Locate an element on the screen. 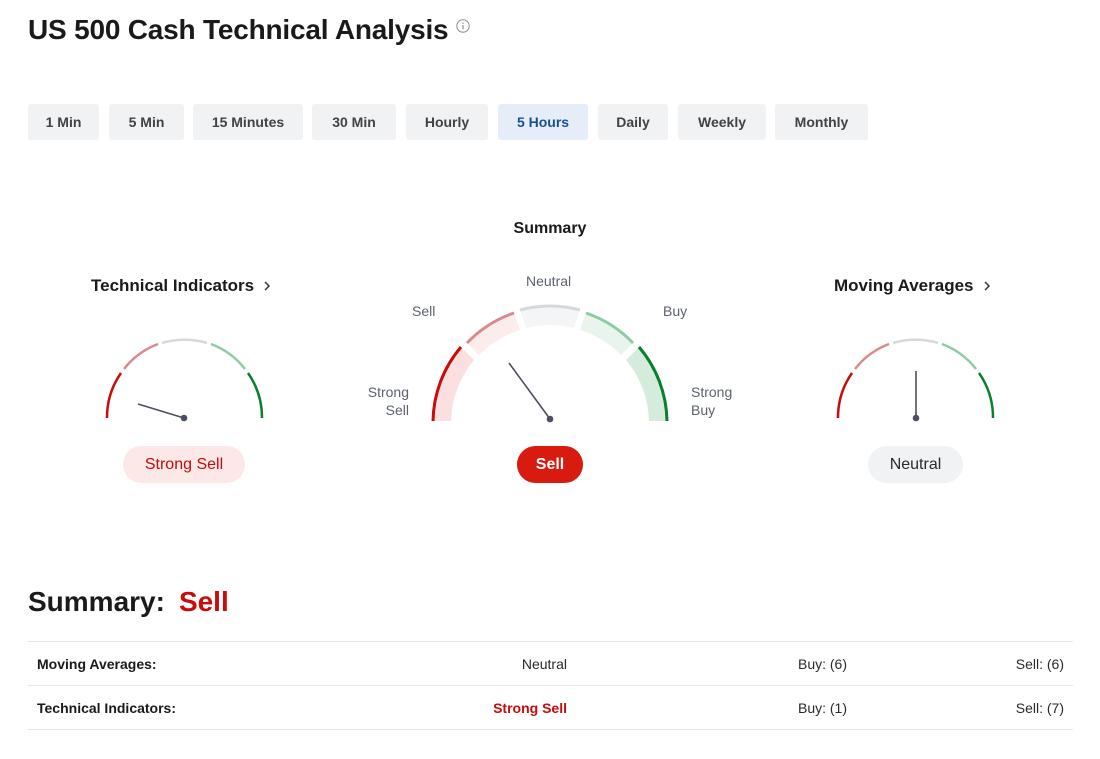 The height and width of the screenshot is (759, 1100). summary-heading: Summary: Sell is located at coordinates (128, 602).